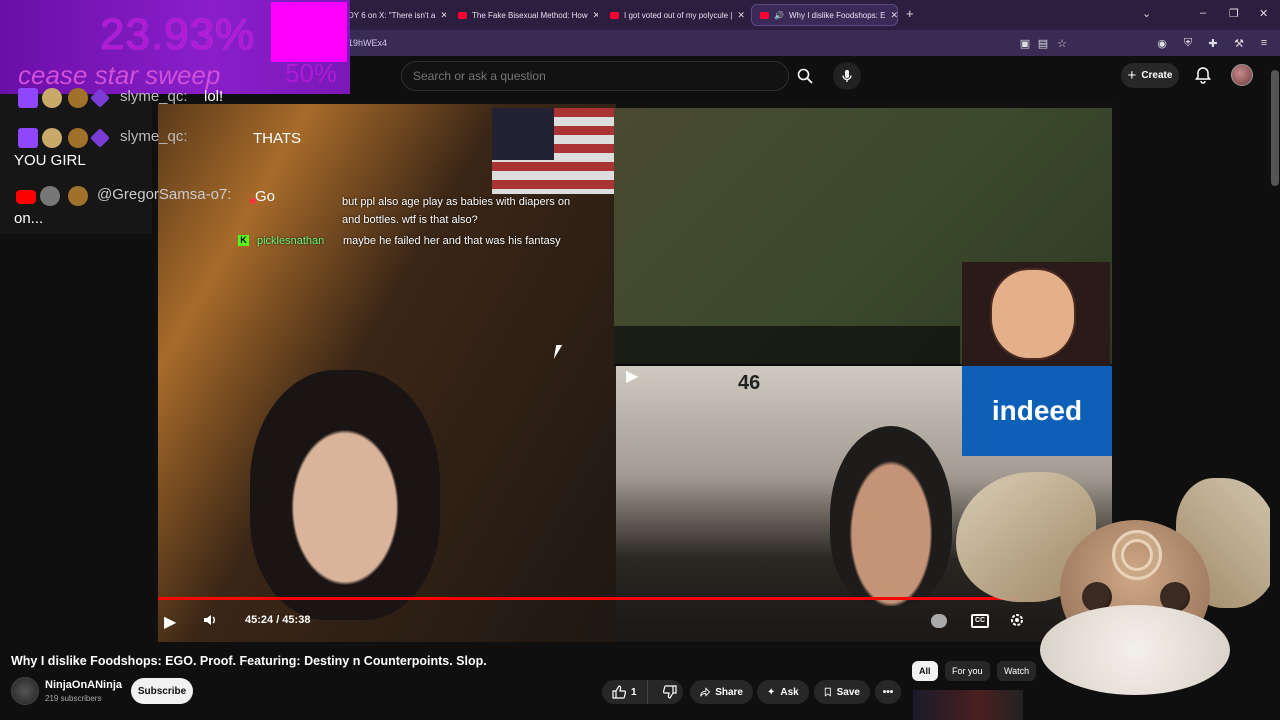  I want to click on browser-tab-2: The Fake Bisexual Method: How ✕, so click(524, 15).